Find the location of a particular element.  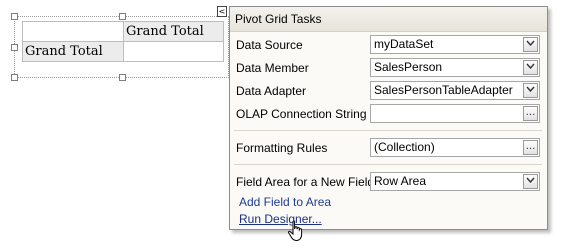

formatting-rules-value: (Collection) is located at coordinates (404, 147).